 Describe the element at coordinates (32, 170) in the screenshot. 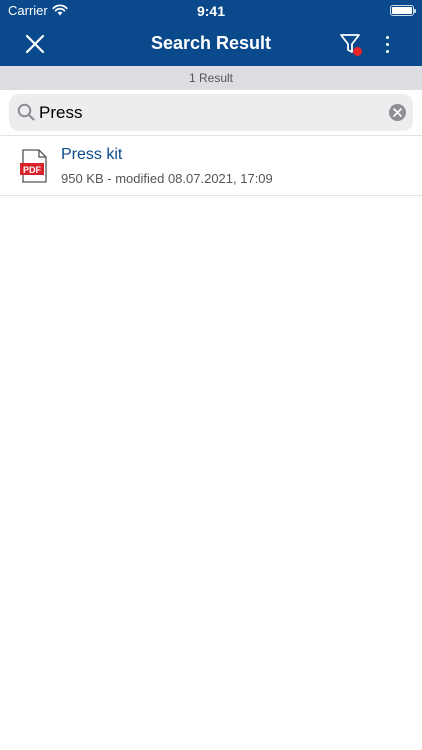

I see `pdf-label: PDF` at that location.